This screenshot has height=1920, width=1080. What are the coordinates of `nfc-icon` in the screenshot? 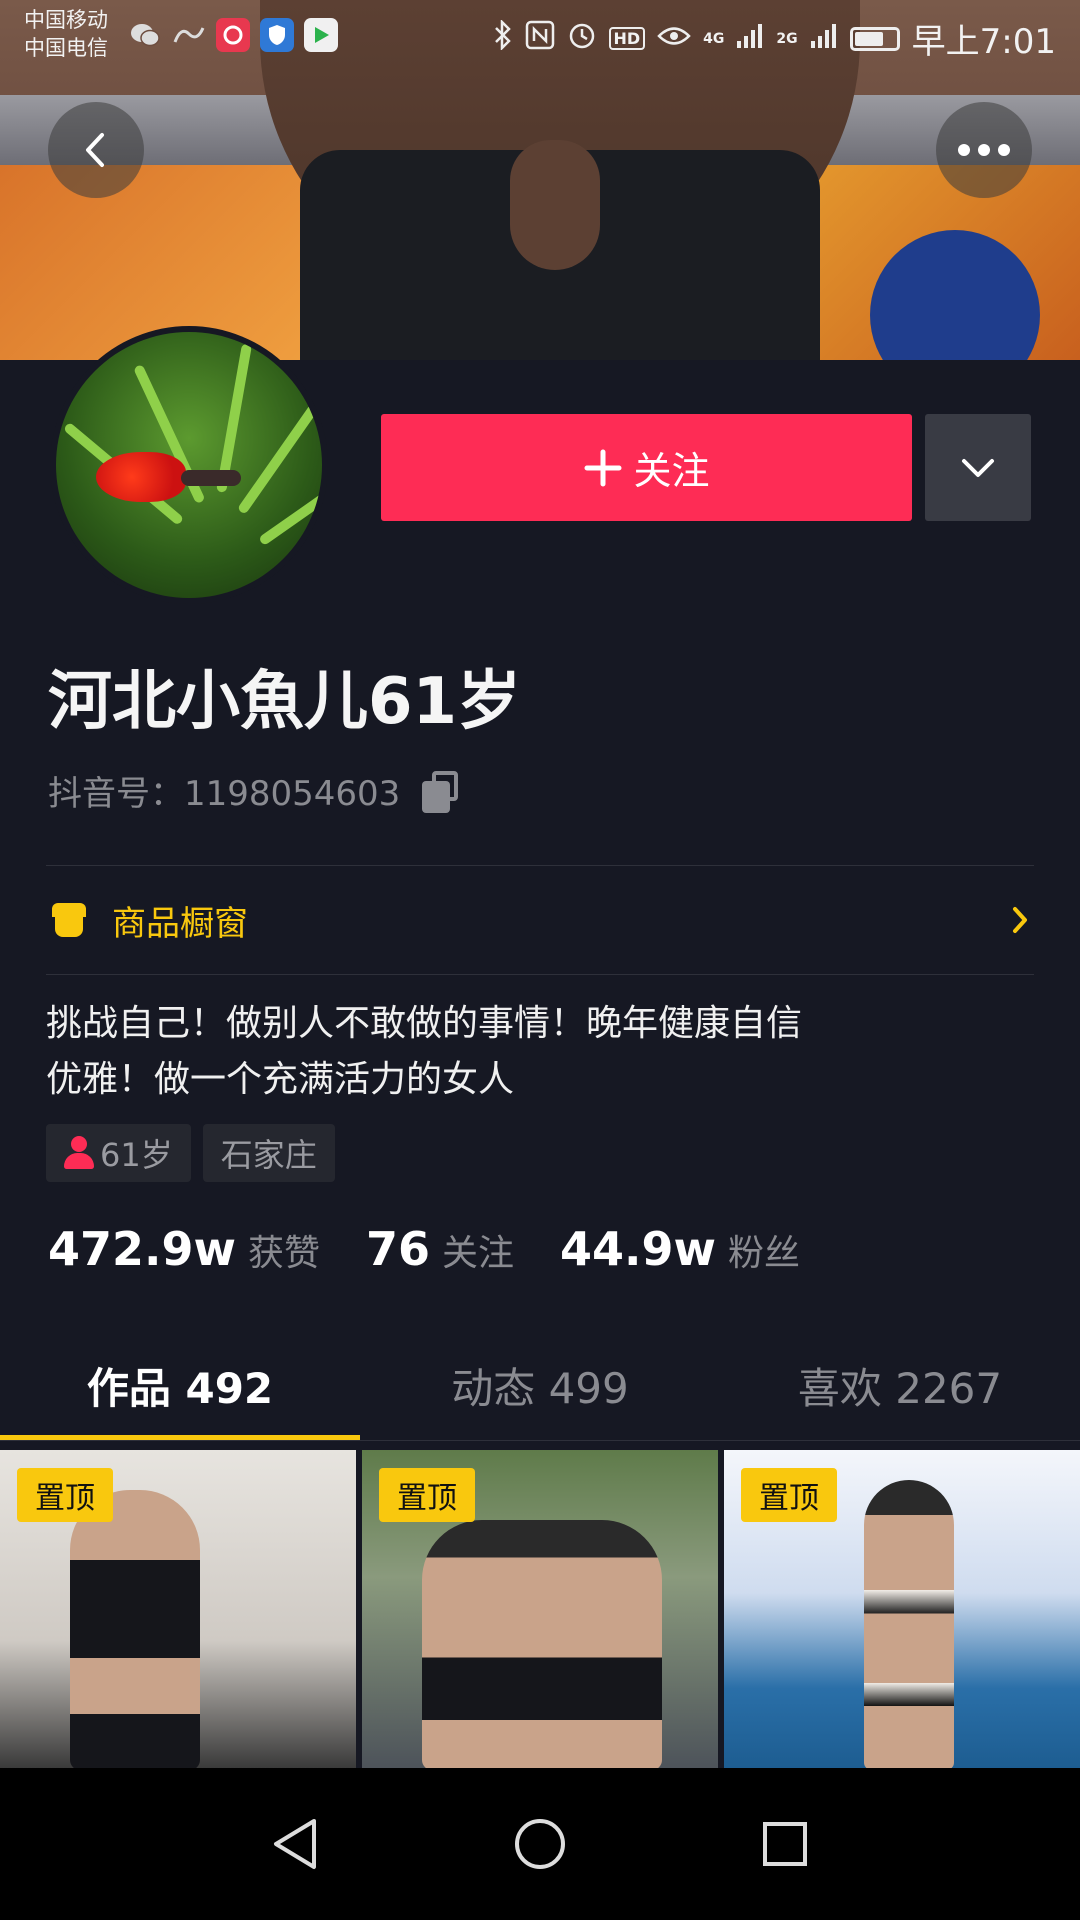 It's located at (540, 38).